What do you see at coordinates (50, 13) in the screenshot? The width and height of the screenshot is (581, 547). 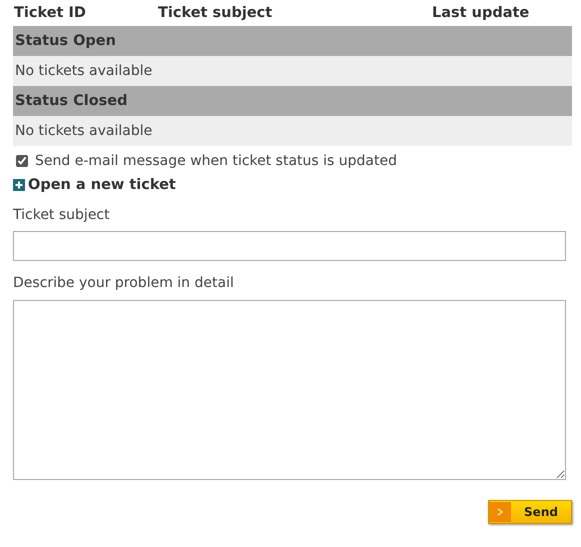 I see `column-header: Ticket ID` at bounding box center [50, 13].